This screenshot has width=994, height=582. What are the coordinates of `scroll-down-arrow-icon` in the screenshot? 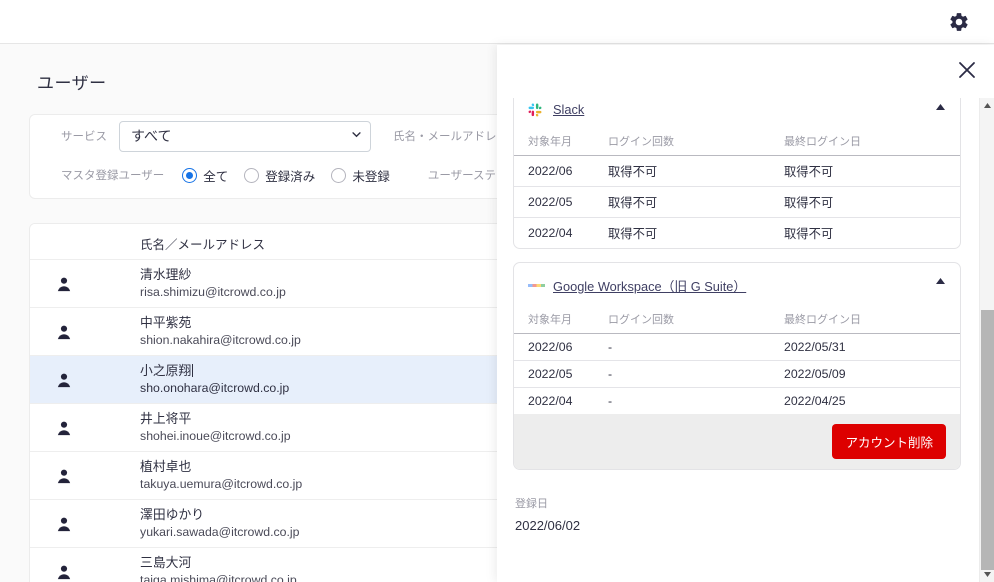 It's located at (987, 574).